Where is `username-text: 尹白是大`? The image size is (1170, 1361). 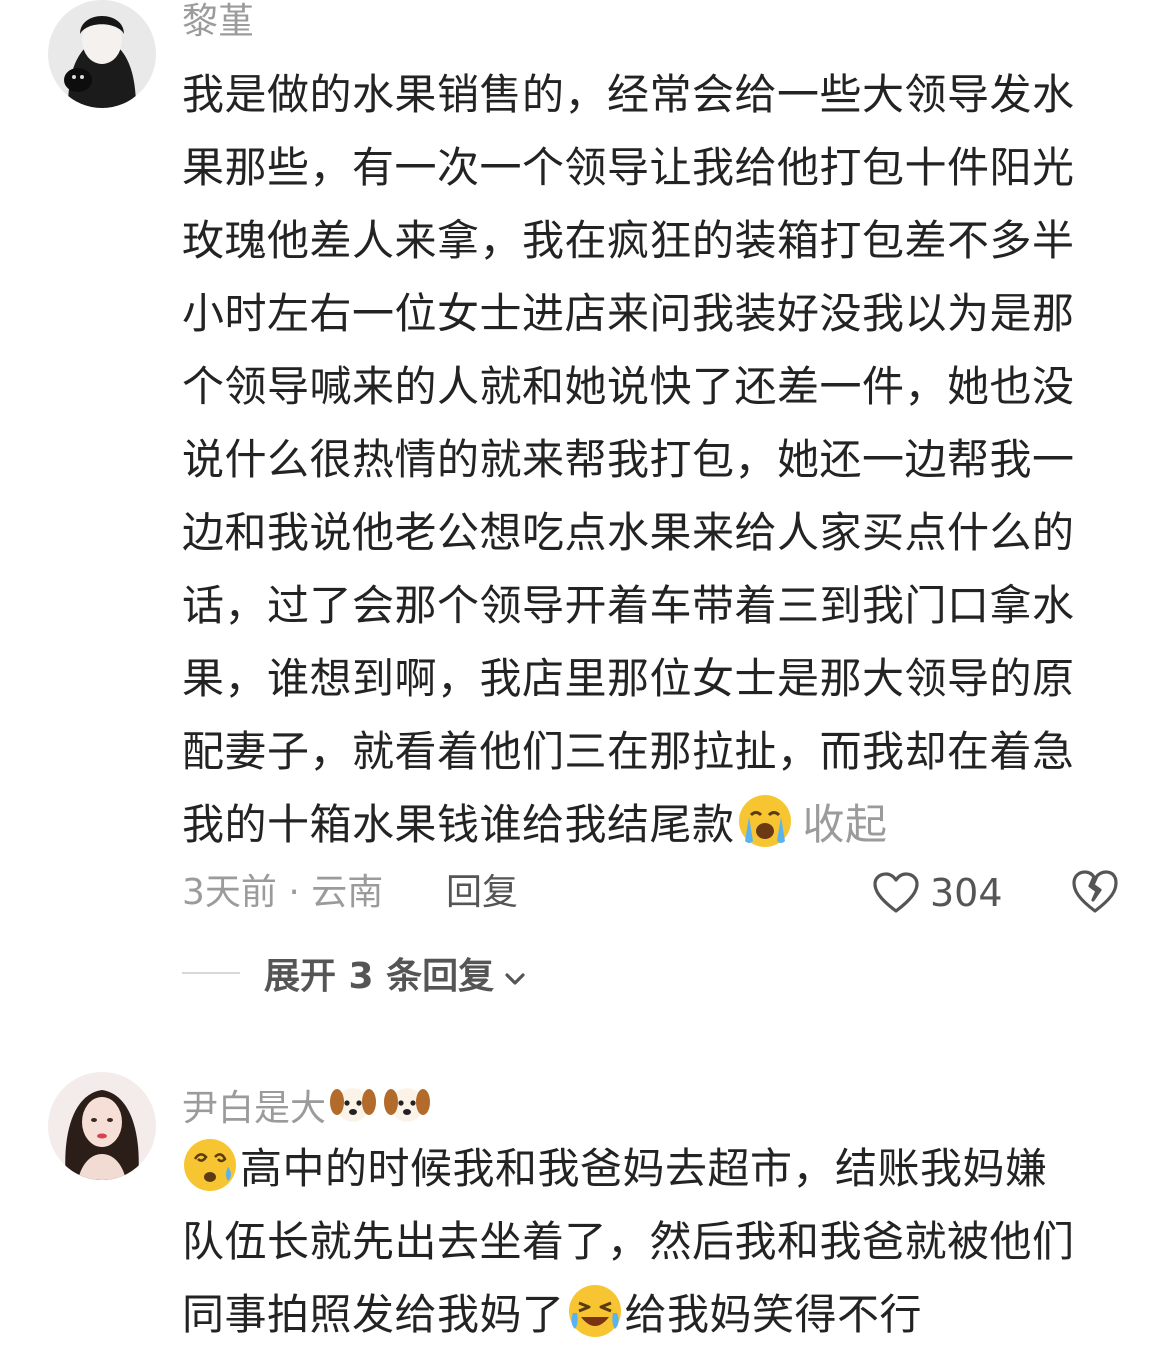 username-text: 尹白是大 is located at coordinates (254, 1108).